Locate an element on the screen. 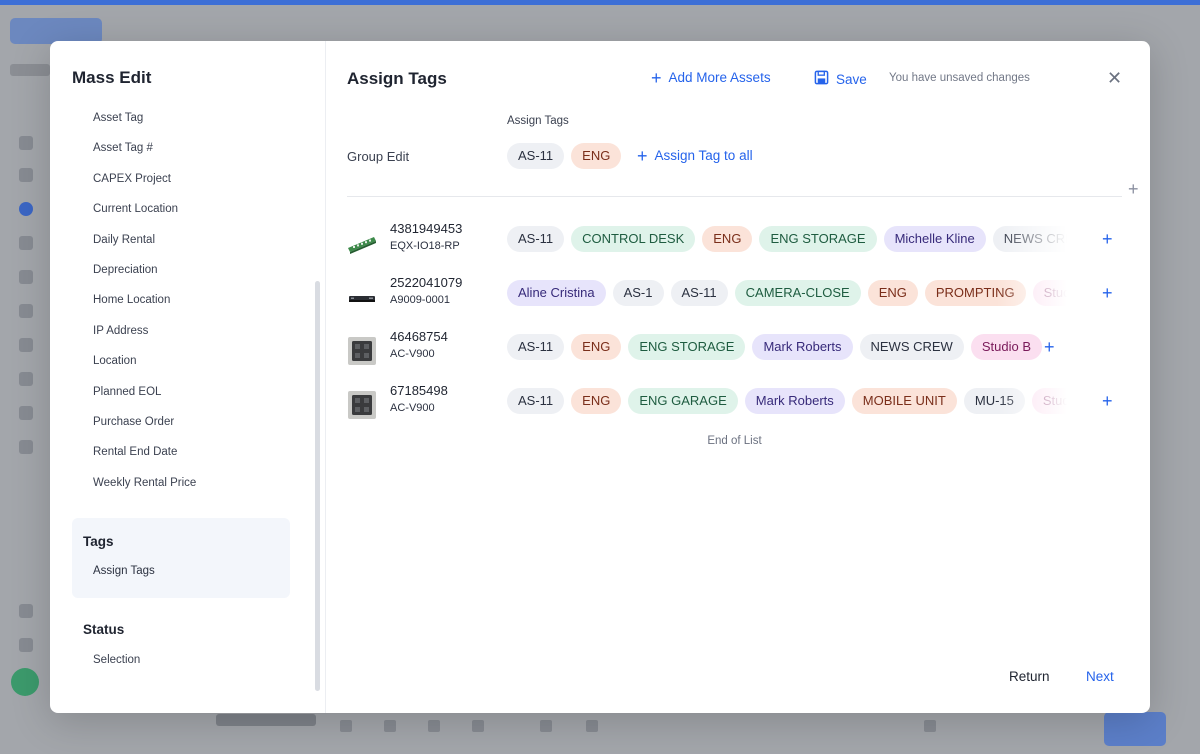  left-panel-scrollbar is located at coordinates (317, 486).